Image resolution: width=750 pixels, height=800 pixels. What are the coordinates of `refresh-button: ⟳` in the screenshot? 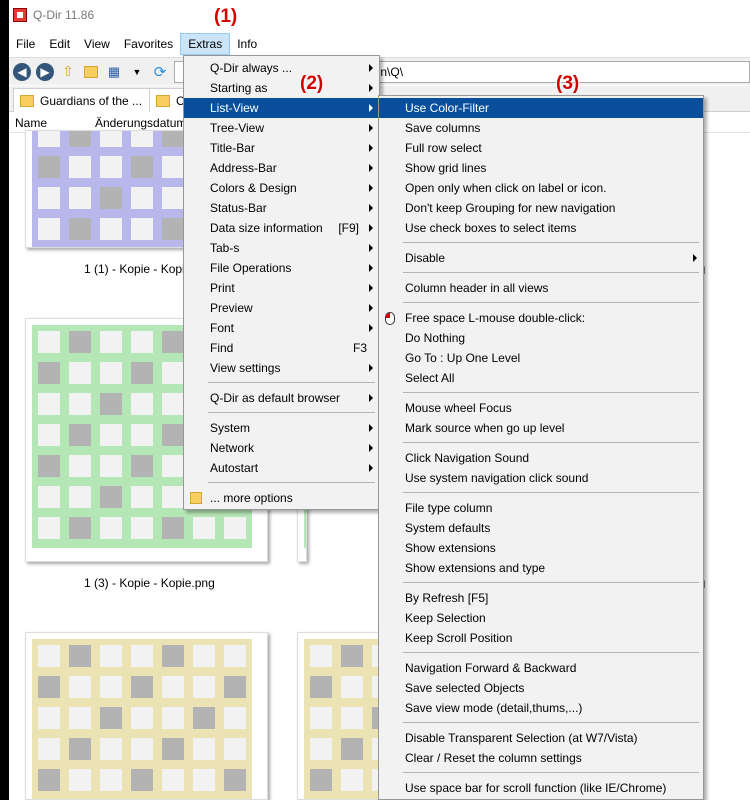 It's located at (160, 72).